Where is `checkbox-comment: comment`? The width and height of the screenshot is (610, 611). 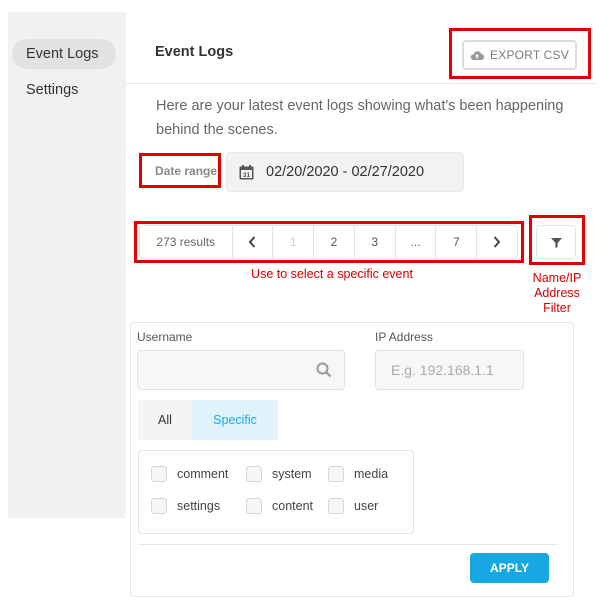 checkbox-comment: comment is located at coordinates (189, 474).